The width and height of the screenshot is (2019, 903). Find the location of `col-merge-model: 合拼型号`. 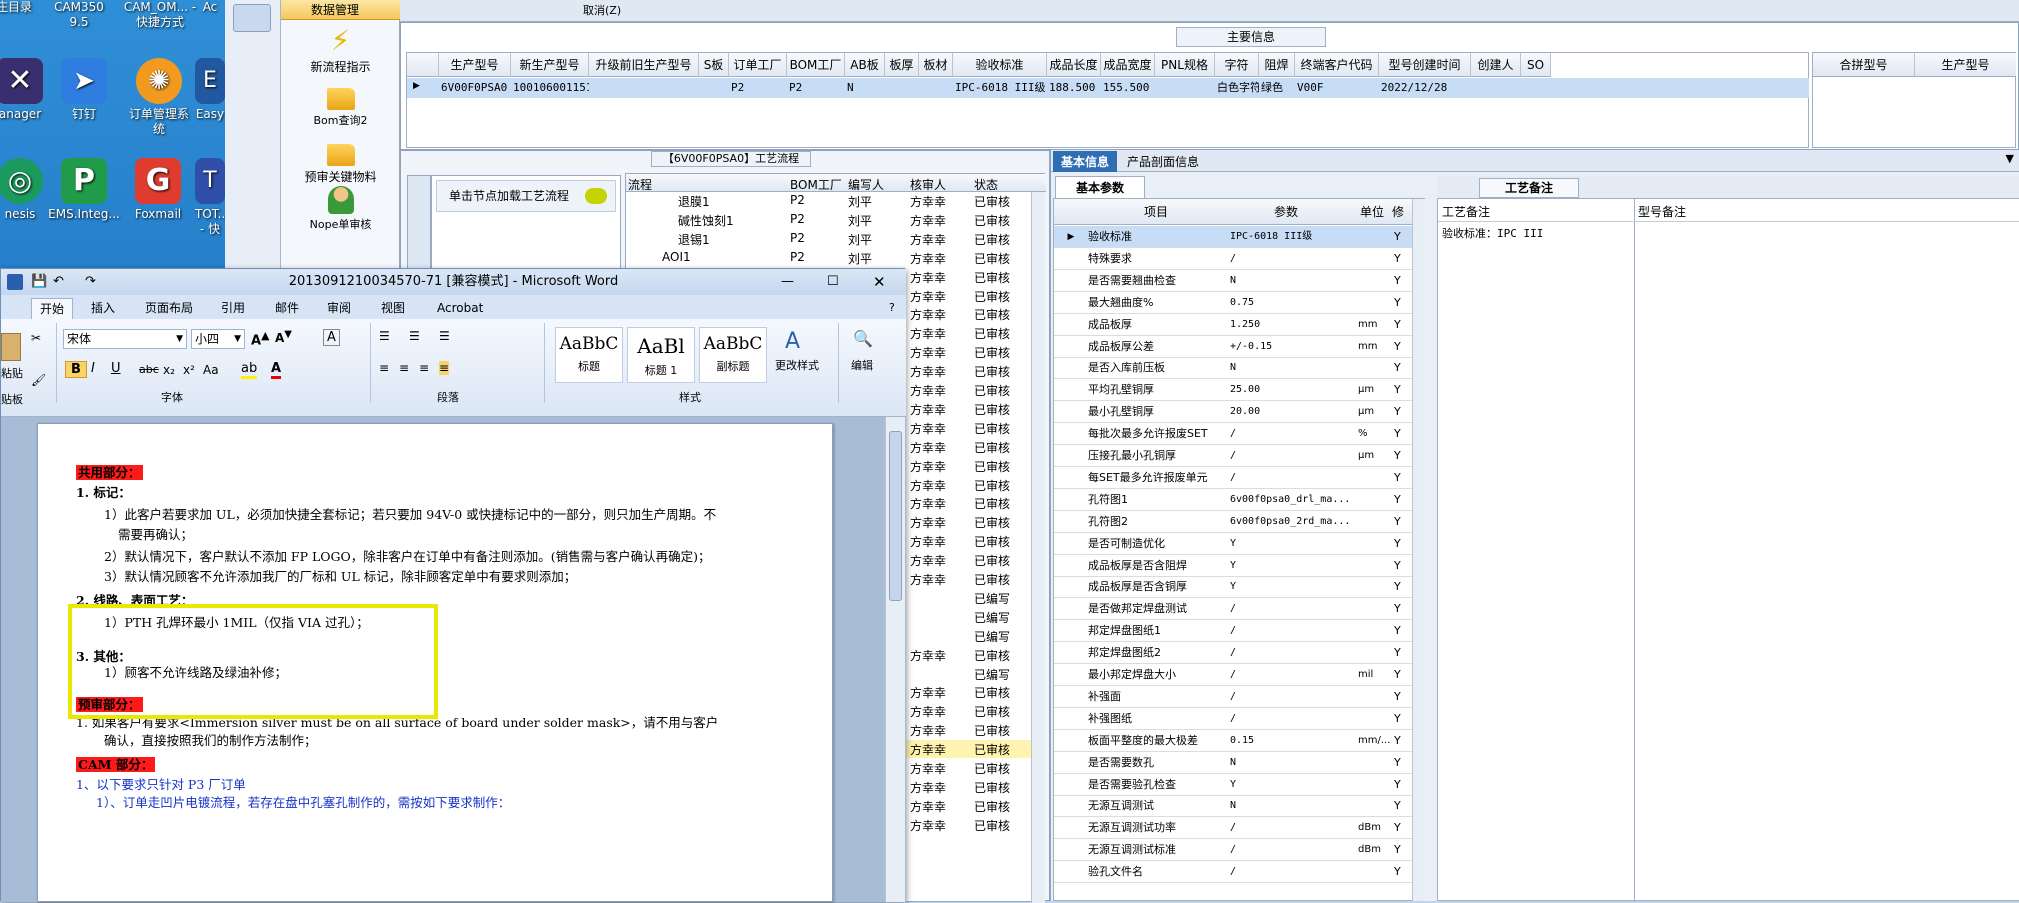

col-merge-model: 合拼型号 is located at coordinates (1864, 65).